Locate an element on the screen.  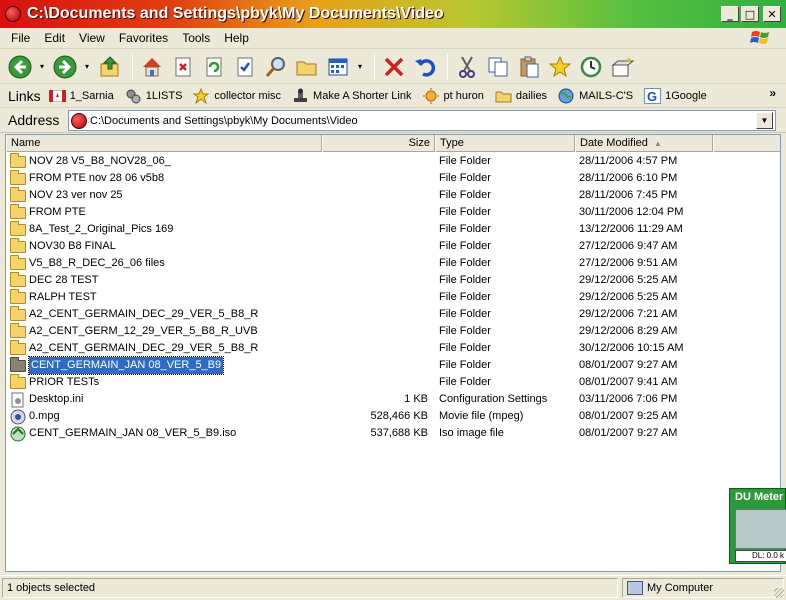
window-app-icon is located at coordinates (13, 14).